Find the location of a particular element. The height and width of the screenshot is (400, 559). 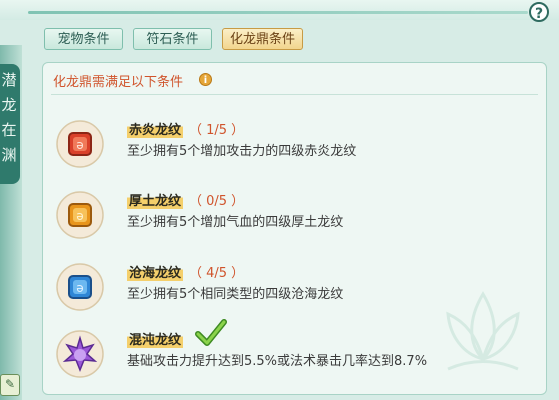

checkmark-icon is located at coordinates (211, 332).